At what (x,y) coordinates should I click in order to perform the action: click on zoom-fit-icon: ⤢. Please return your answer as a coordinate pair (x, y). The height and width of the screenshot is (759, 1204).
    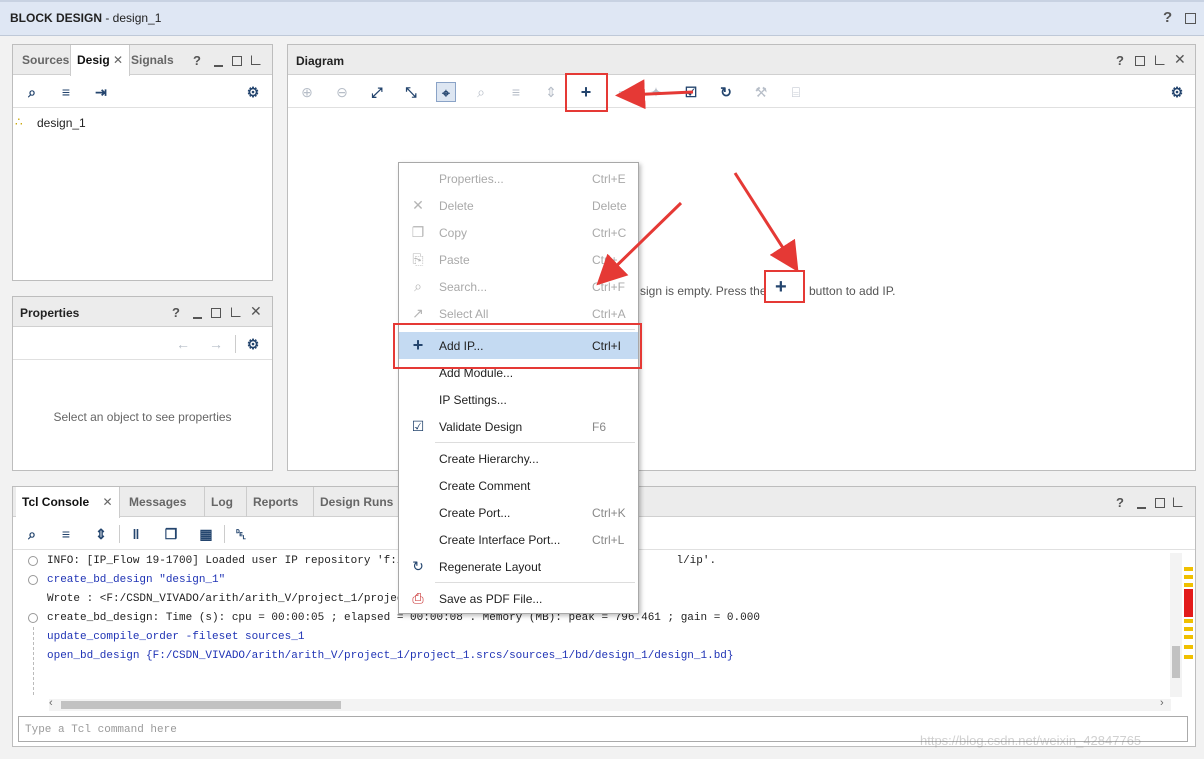
    Looking at the image, I should click on (377, 92).